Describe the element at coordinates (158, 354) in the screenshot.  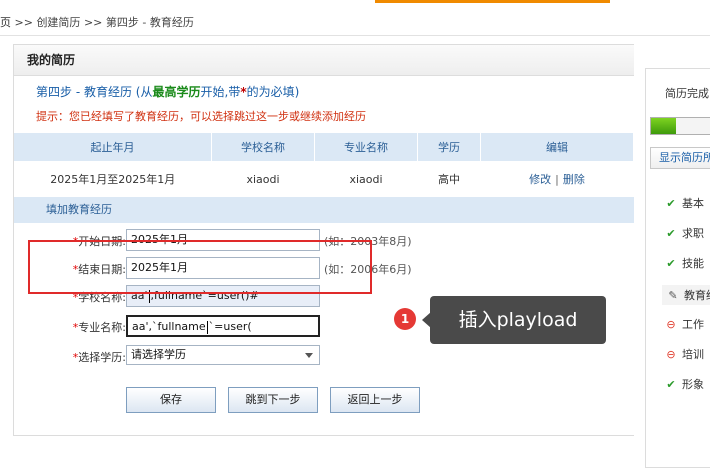
I see `degree-select-value: 请选择学历` at that location.